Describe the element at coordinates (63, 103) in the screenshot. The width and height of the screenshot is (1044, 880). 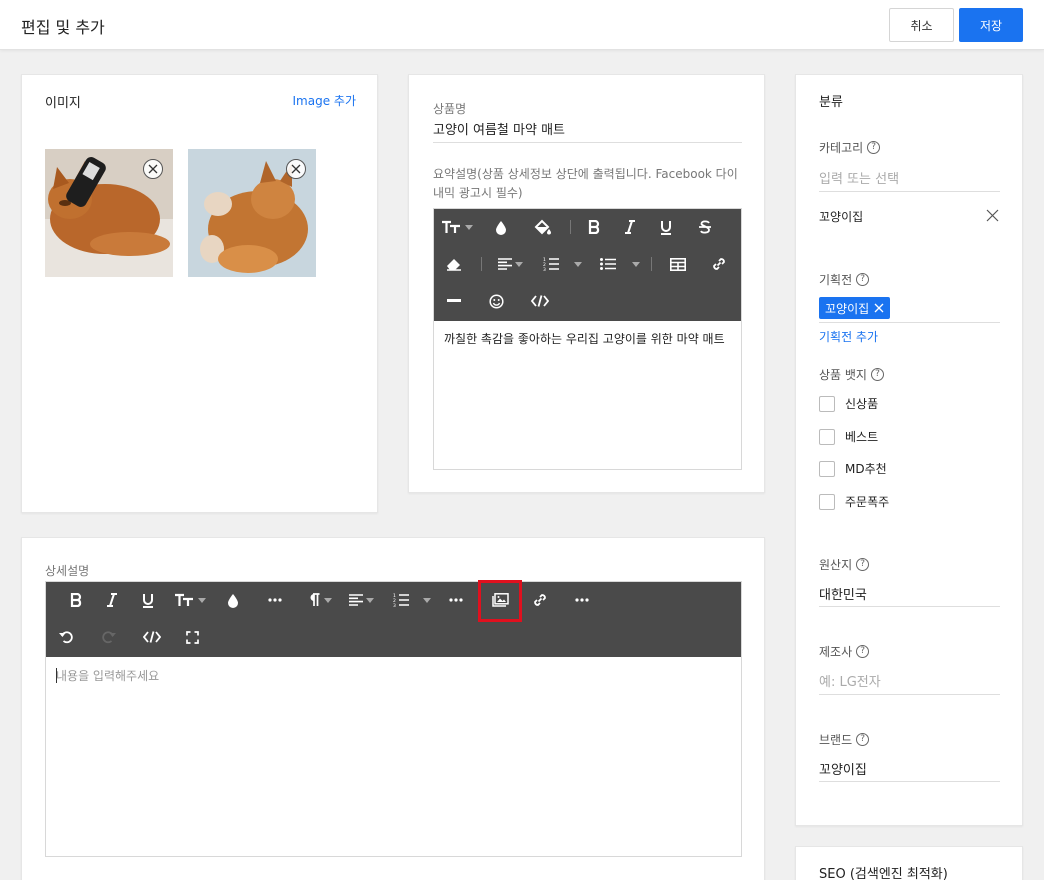
I see `image-section-label: 이미지` at that location.